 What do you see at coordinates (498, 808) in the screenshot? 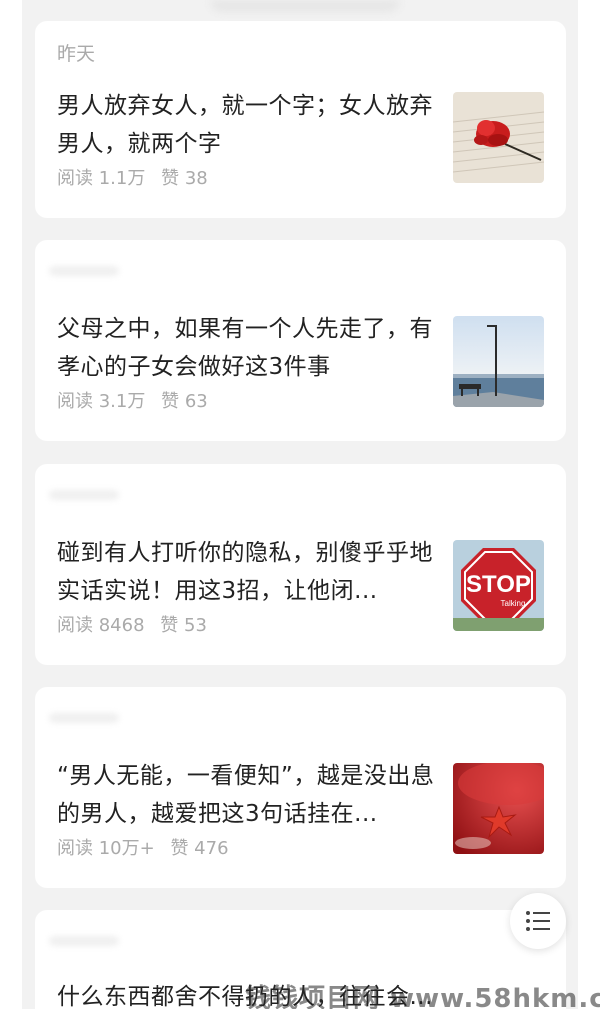
I see `red-starfish-image` at bounding box center [498, 808].